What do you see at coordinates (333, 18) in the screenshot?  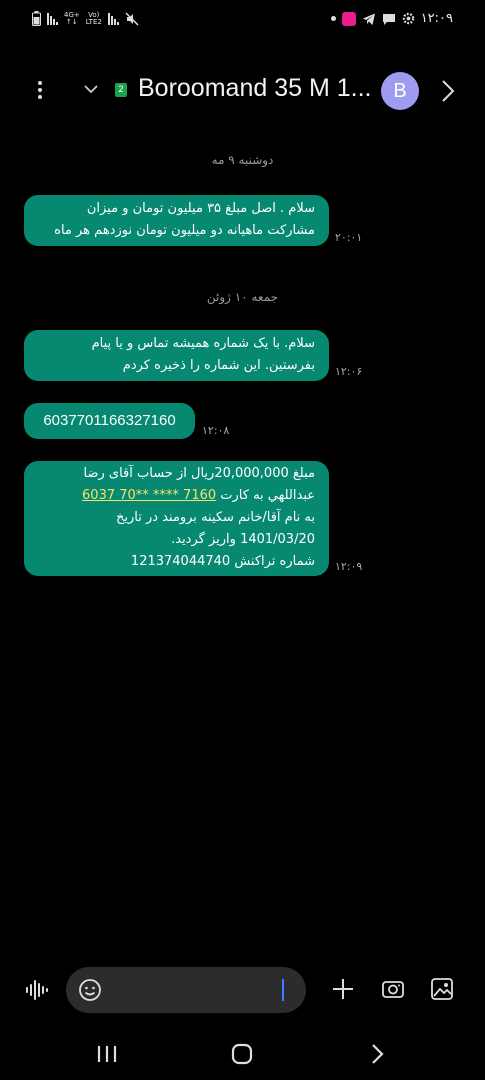 I see `dot-icon` at bounding box center [333, 18].